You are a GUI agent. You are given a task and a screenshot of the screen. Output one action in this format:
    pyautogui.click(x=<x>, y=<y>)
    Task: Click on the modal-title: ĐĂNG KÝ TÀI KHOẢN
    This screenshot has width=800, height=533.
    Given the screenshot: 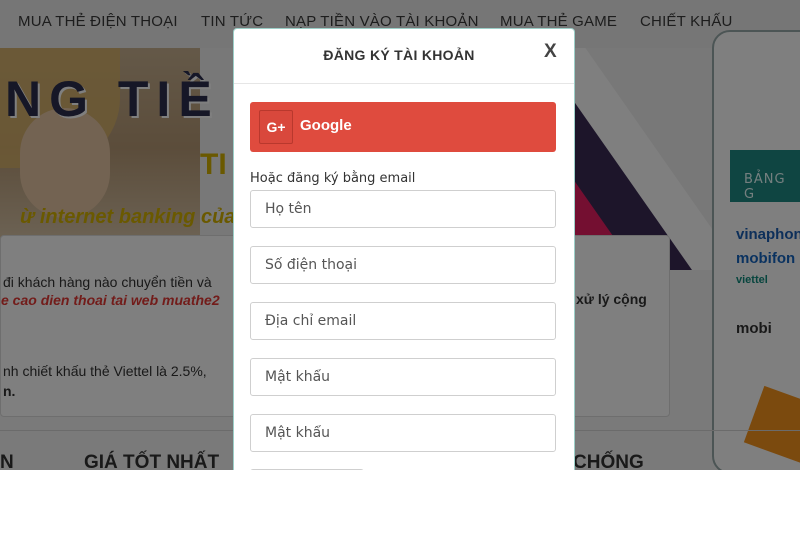 What is the action you would take?
    pyautogui.click(x=399, y=55)
    